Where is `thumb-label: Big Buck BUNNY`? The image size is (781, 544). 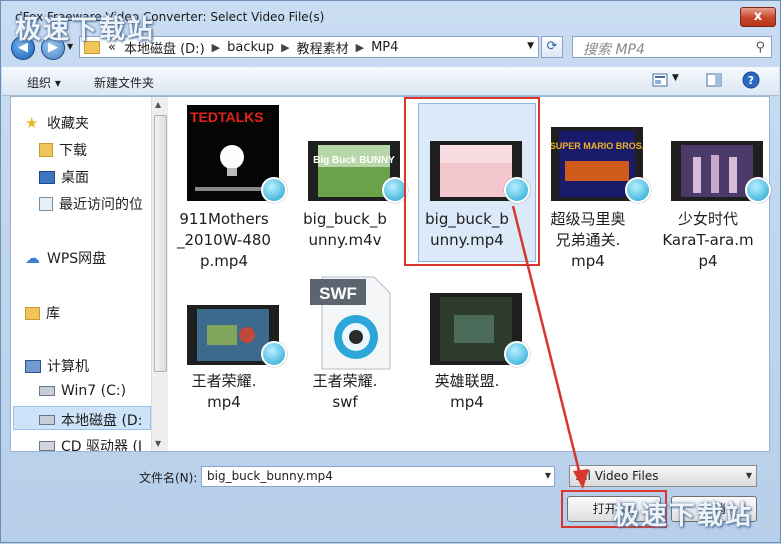
thumb-label: Big Buck BUNNY is located at coordinates (354, 160).